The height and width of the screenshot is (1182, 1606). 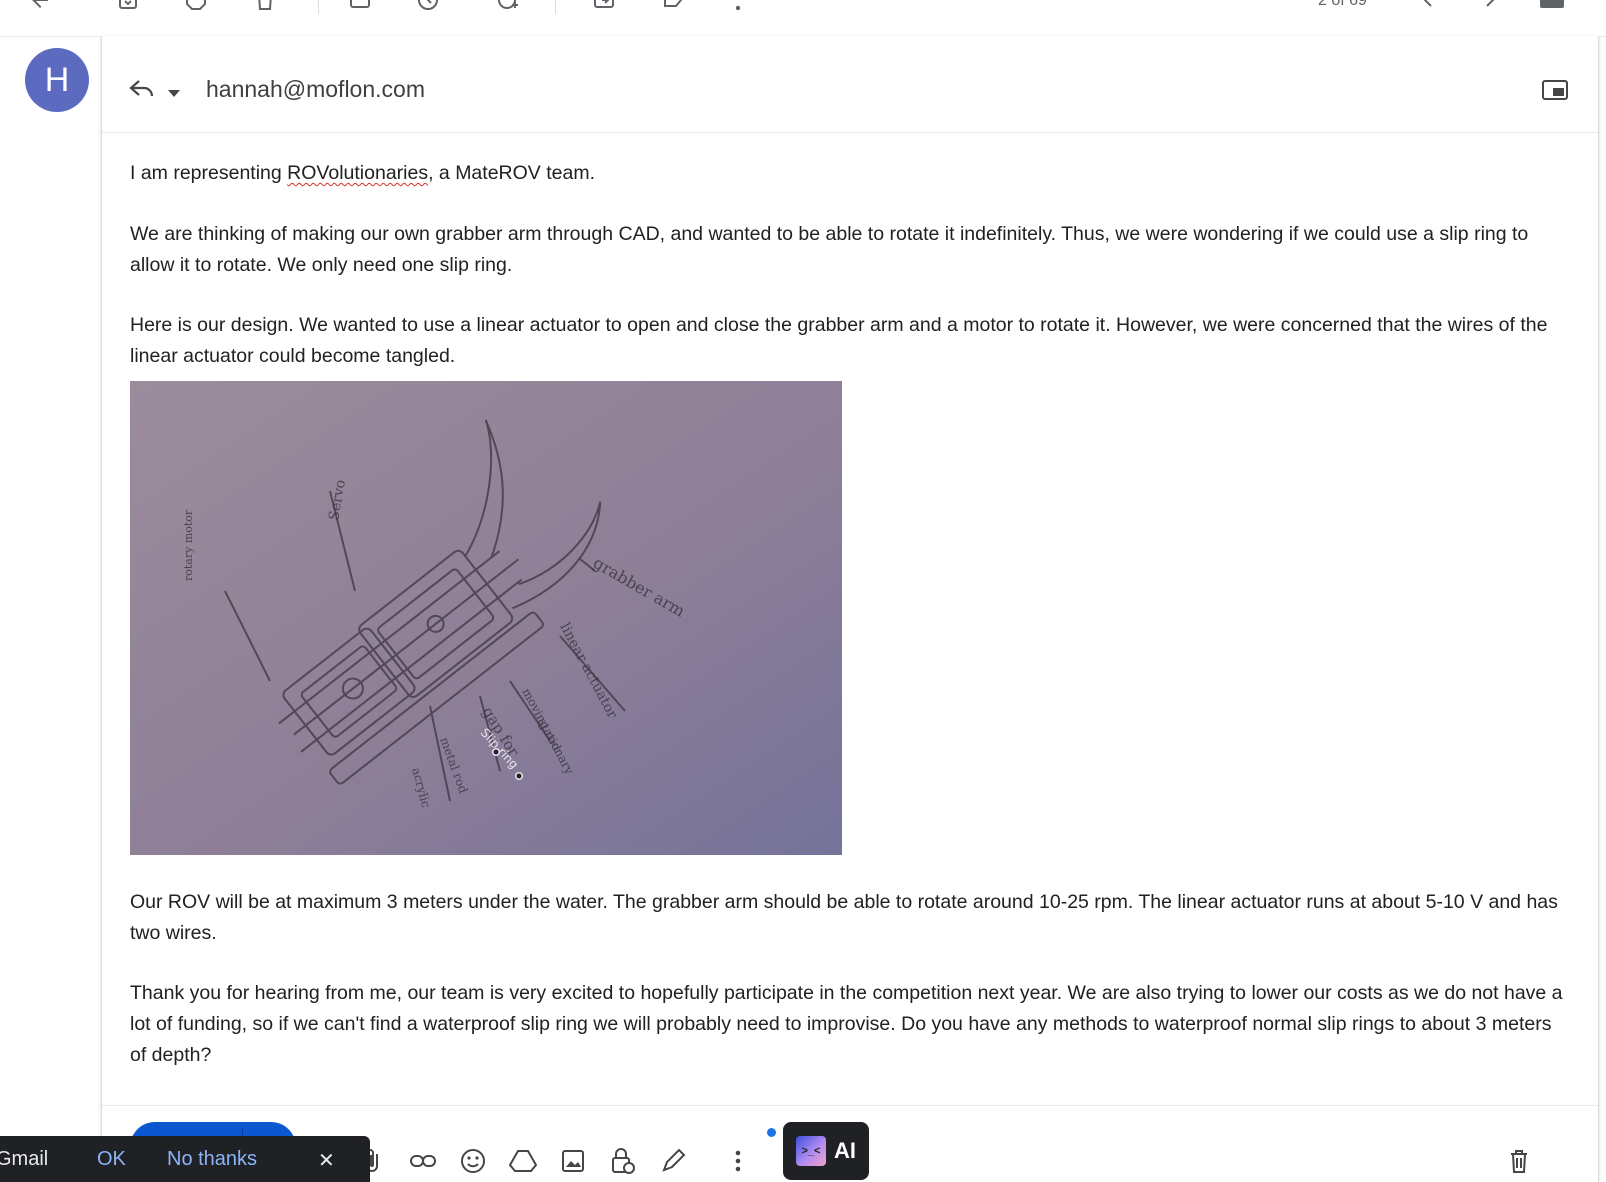 I want to click on move-to-icon, so click(x=604, y=7).